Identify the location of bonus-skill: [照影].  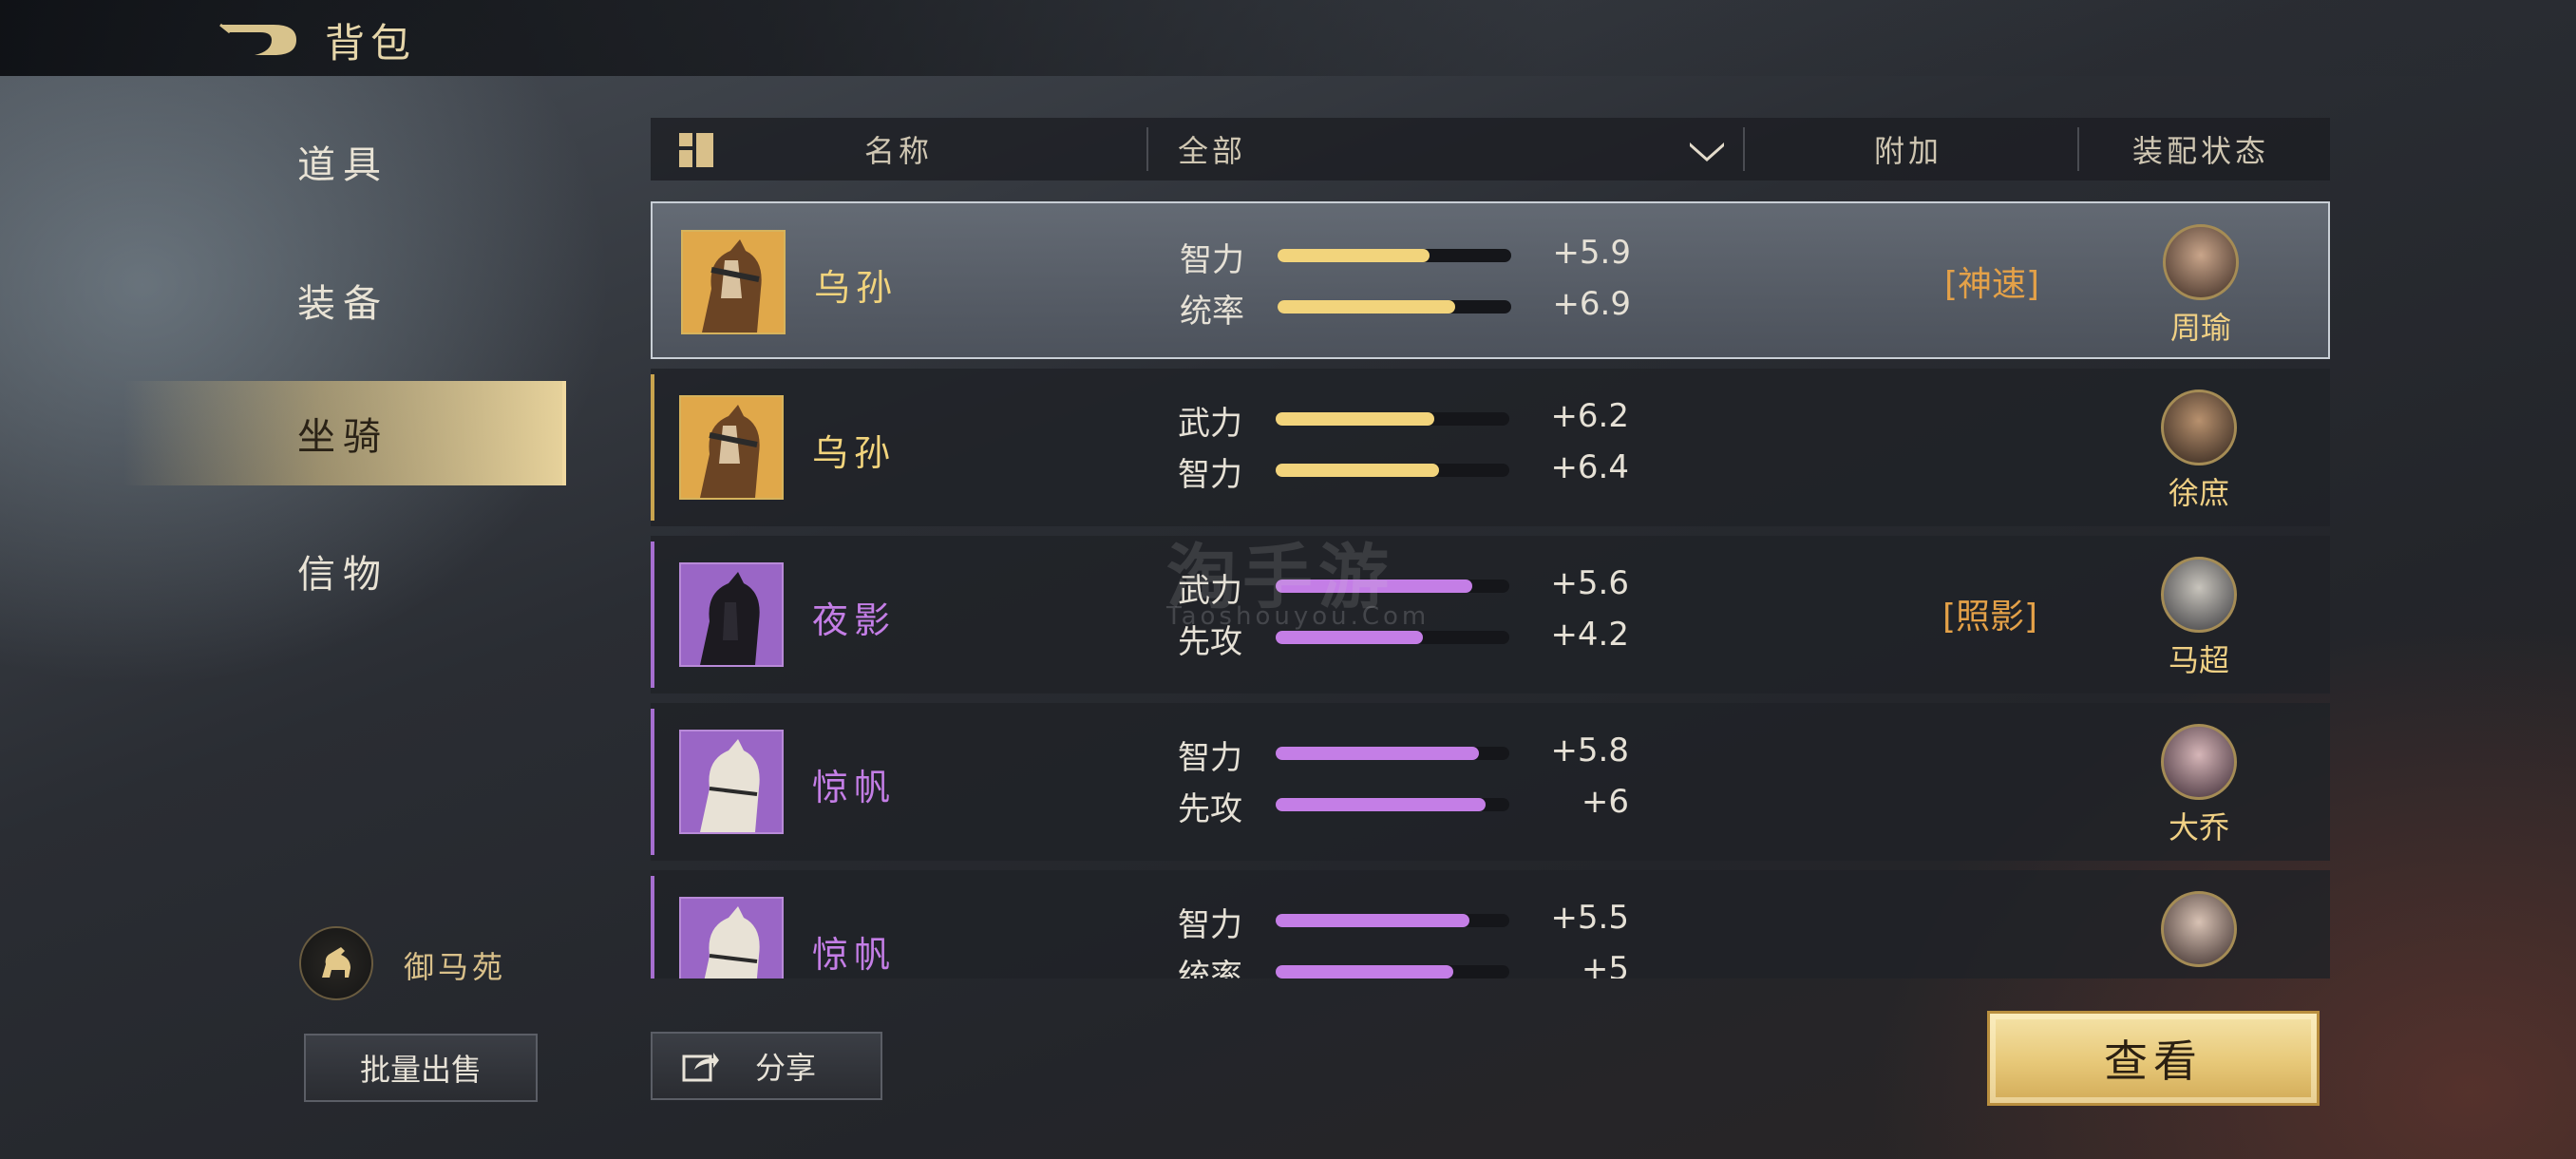
(1989, 617).